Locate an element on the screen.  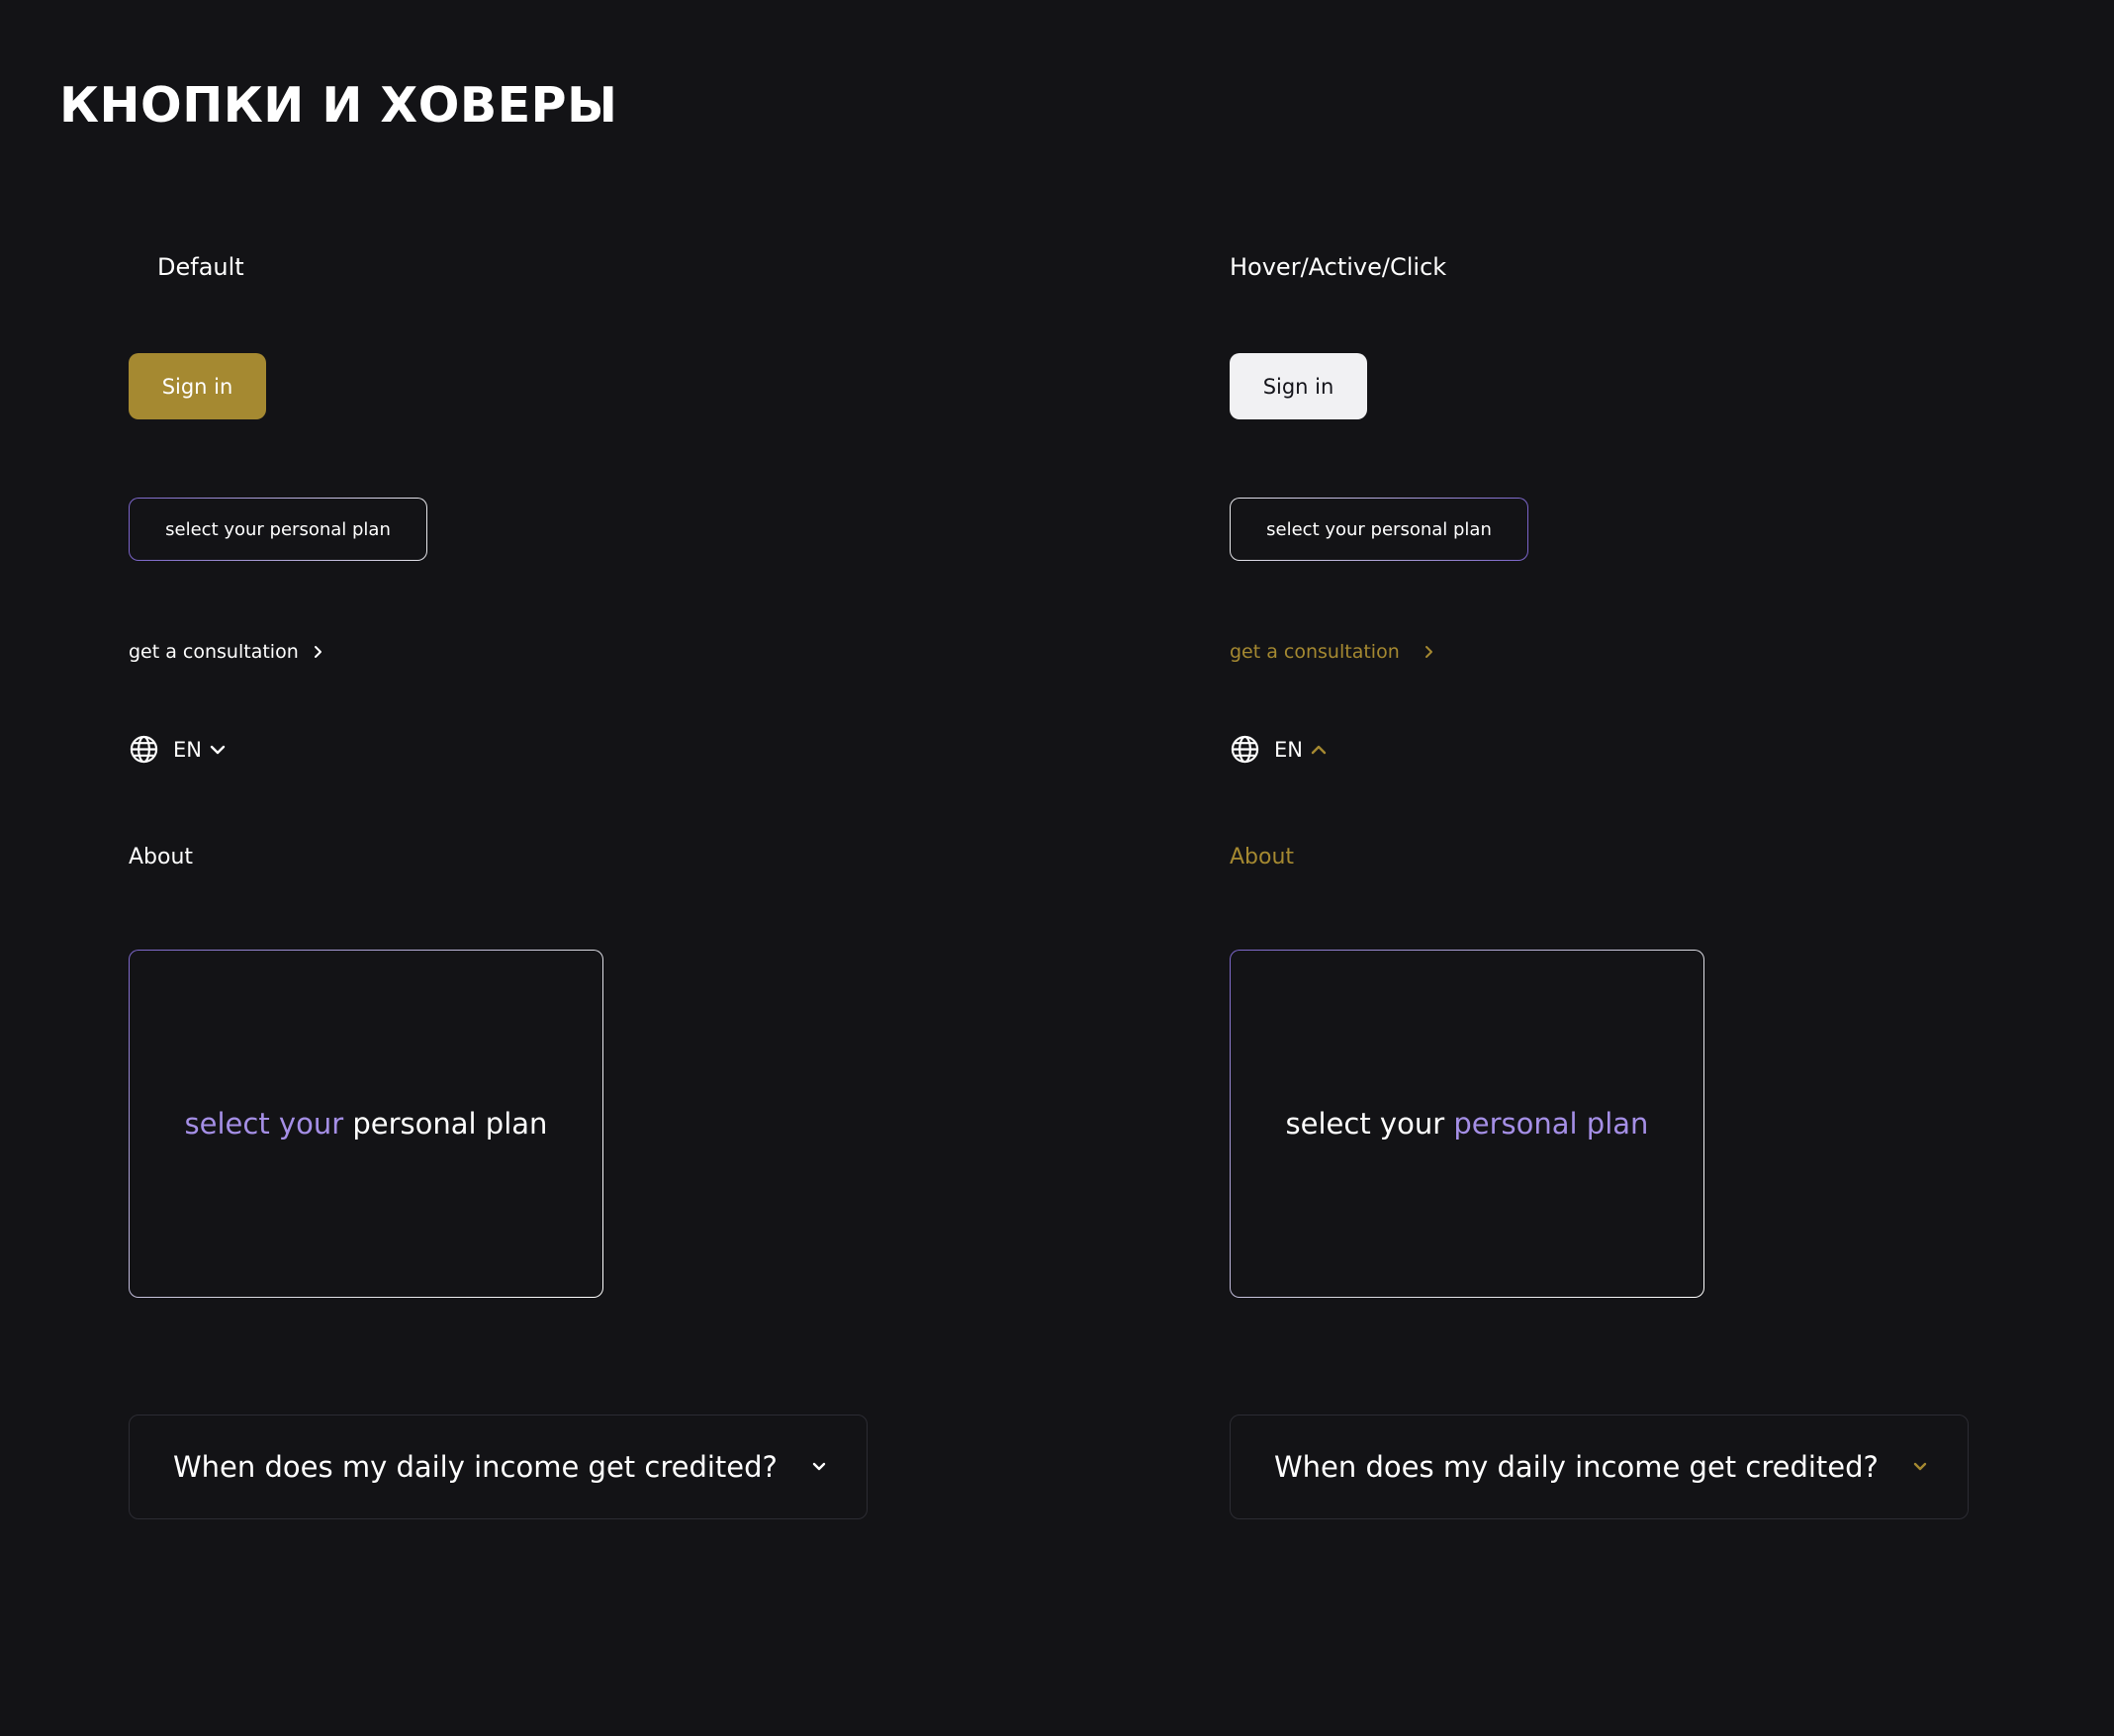
get-consultation-link-hover: get a consultation is located at coordinates (1332, 652).